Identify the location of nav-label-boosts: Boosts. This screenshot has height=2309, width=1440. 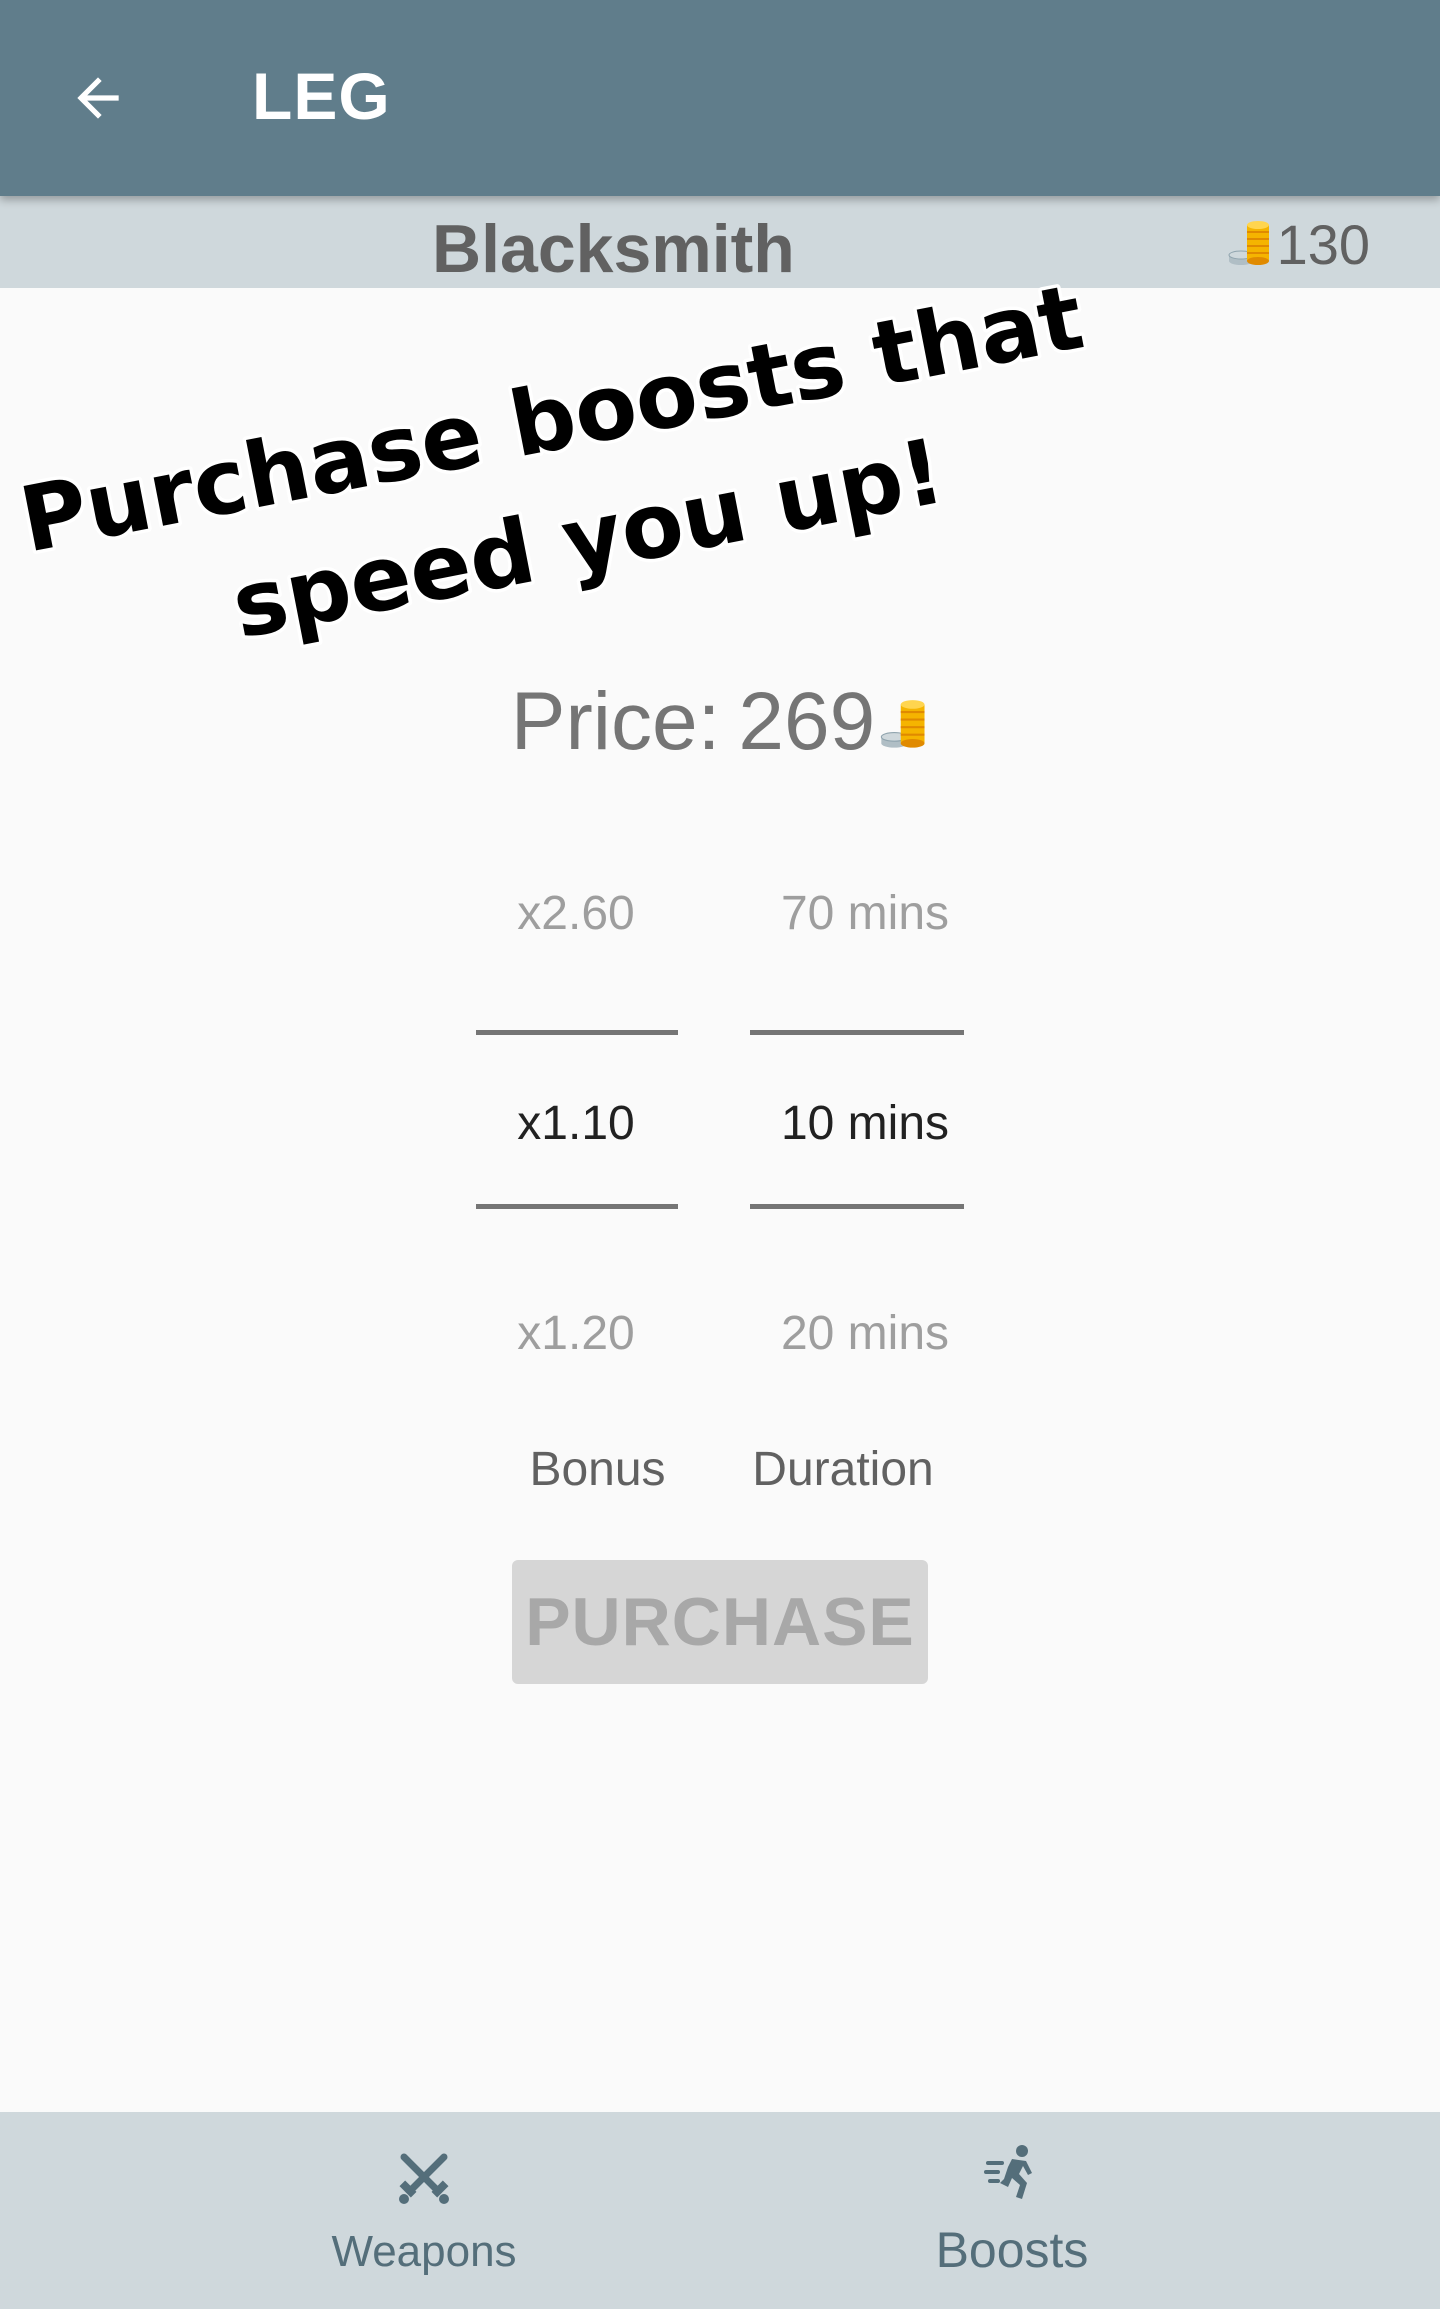
(1012, 2249).